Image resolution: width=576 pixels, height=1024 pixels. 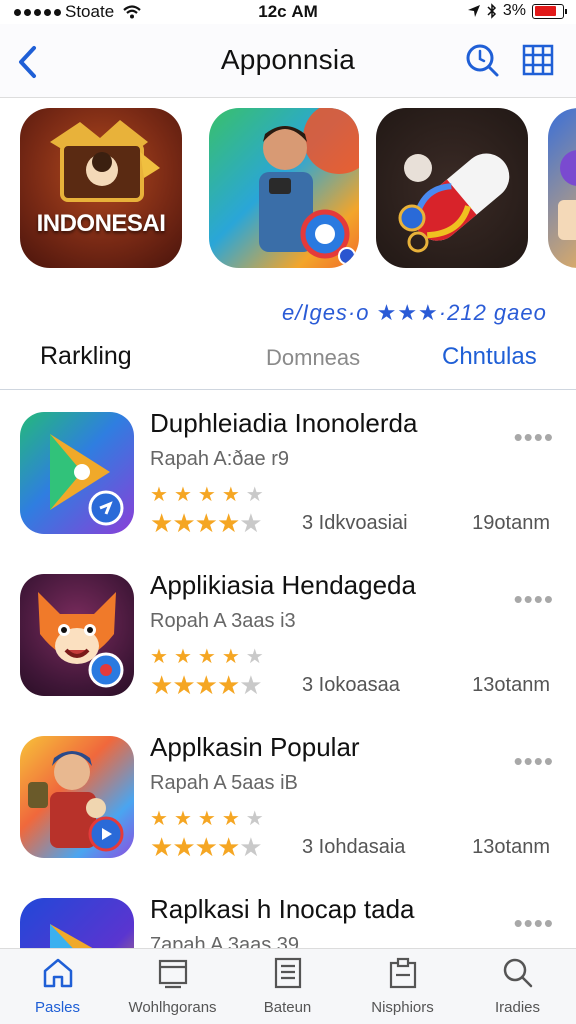 I want to click on tabbar-label: Wohlhgorans, so click(x=172, y=1007).